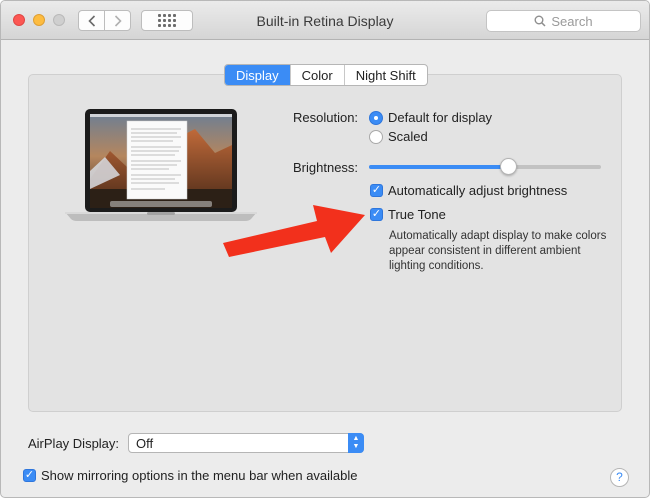 The height and width of the screenshot is (498, 650). I want to click on airplay-display-value: Off, so click(145, 443).